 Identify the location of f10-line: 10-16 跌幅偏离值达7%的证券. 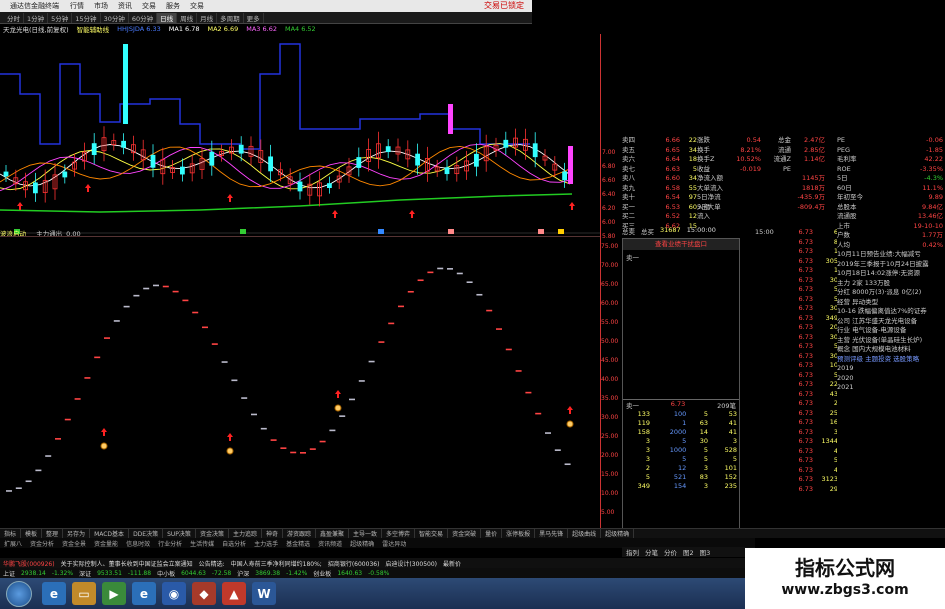
(891, 312).